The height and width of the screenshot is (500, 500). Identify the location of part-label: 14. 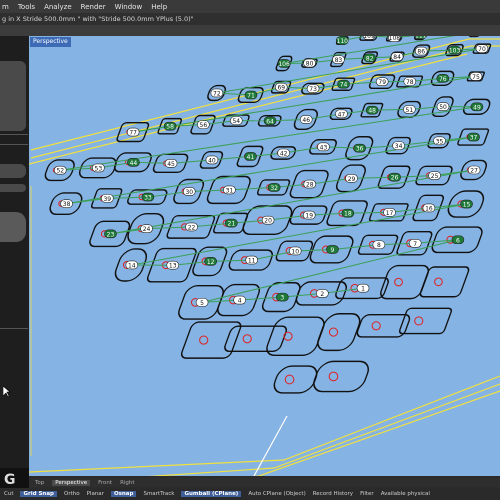
(132, 264).